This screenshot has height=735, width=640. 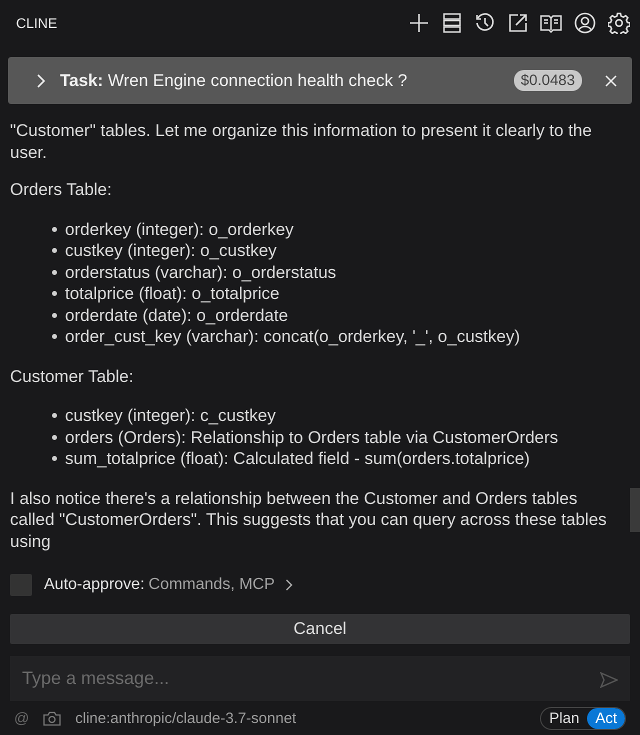 What do you see at coordinates (176, 315) in the screenshot?
I see `list-item: orderdate (date): o_orderdate` at bounding box center [176, 315].